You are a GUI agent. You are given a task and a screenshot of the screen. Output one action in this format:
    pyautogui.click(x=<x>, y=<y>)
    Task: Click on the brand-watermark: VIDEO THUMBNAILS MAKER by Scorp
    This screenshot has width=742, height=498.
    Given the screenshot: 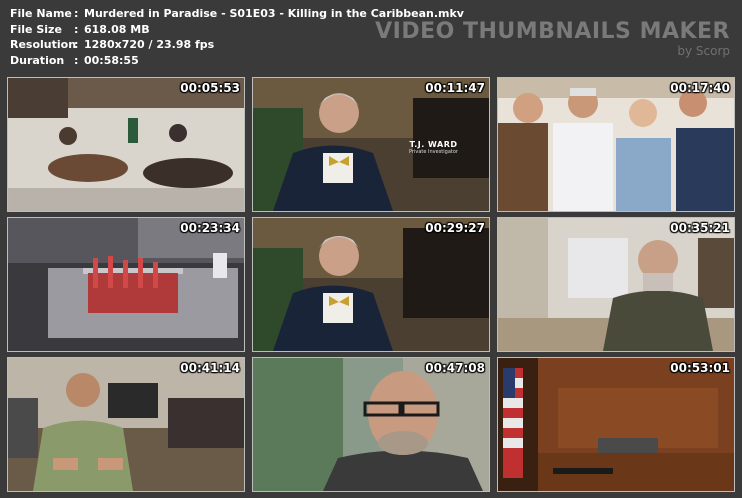 What is the action you would take?
    pyautogui.click(x=552, y=39)
    